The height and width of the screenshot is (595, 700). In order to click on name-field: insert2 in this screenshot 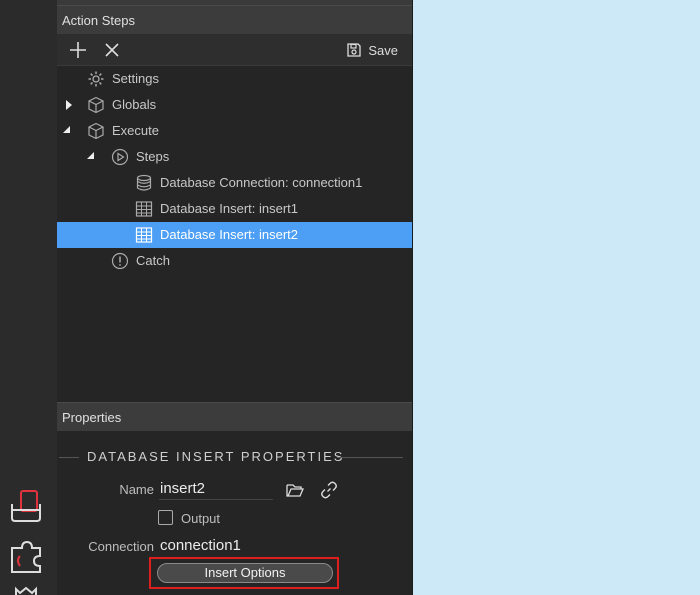, I will do `click(182, 488)`.